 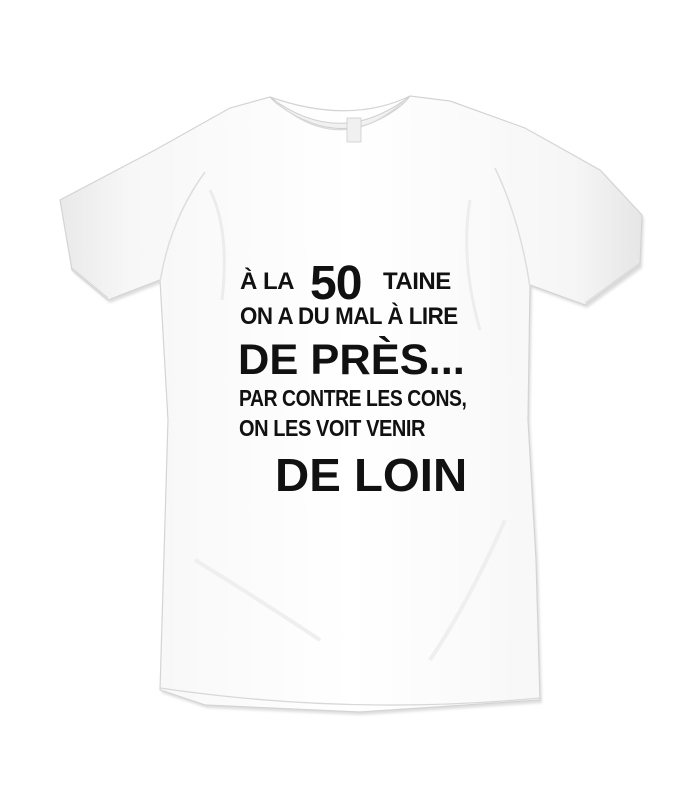 I want to click on neck-label, so click(x=354, y=130).